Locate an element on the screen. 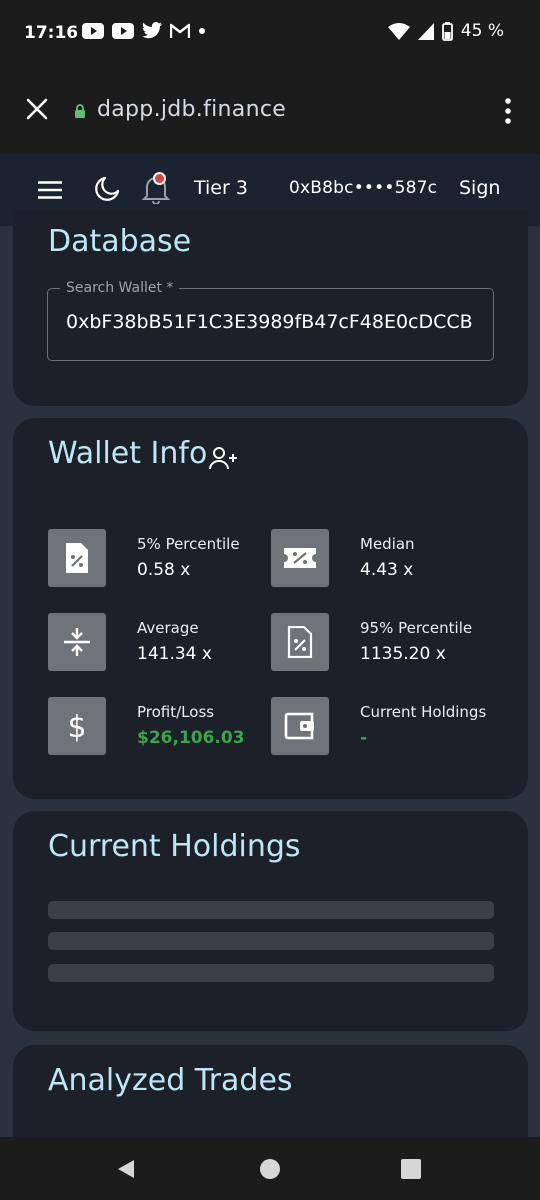  stat-value: - is located at coordinates (364, 738).